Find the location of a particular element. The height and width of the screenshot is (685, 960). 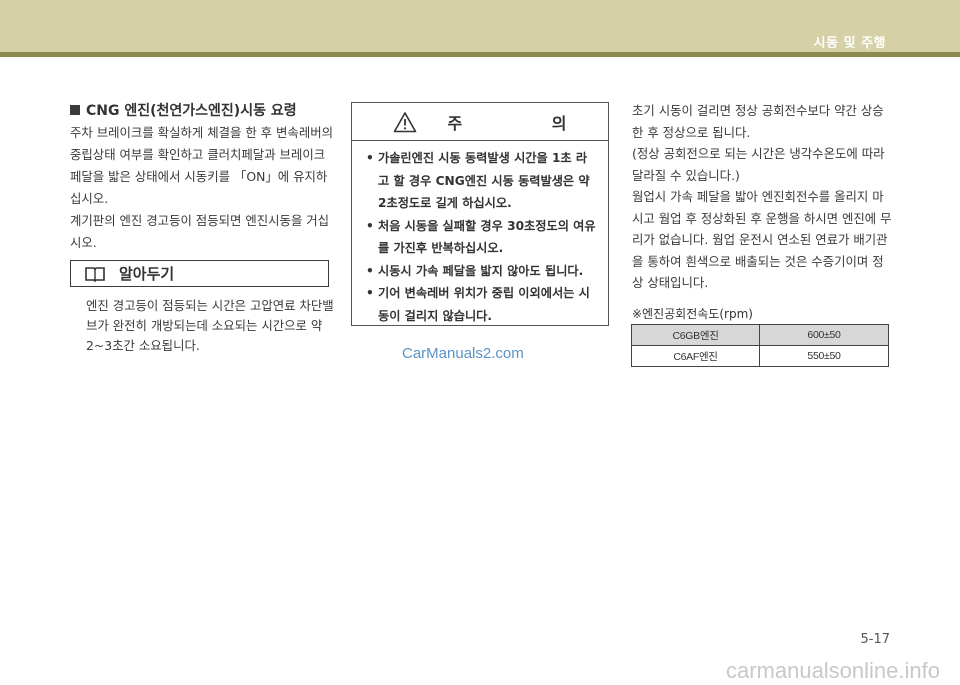

chapter-title: 시동 및 주행 is located at coordinates (849, 43).